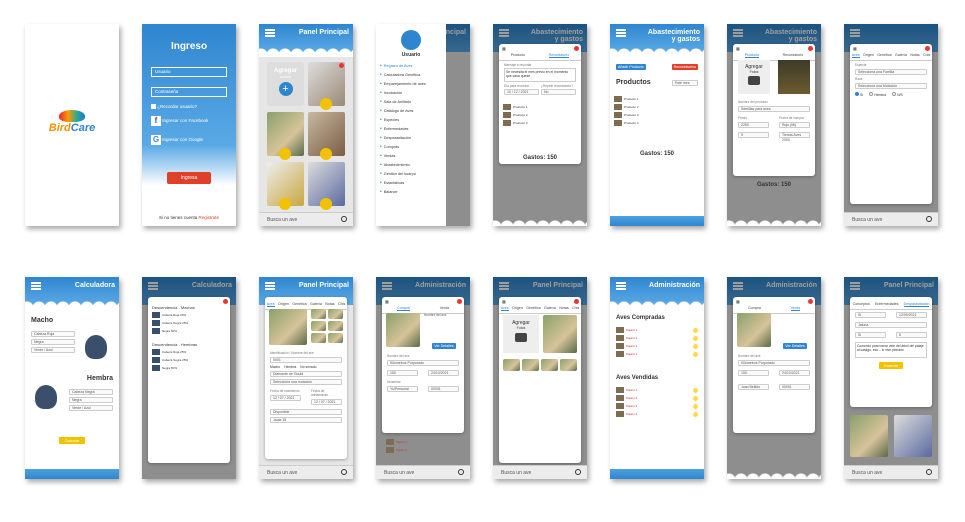  What do you see at coordinates (891, 72) in the screenshot?
I see `species-select: Selecciona una Familia` at bounding box center [891, 72].